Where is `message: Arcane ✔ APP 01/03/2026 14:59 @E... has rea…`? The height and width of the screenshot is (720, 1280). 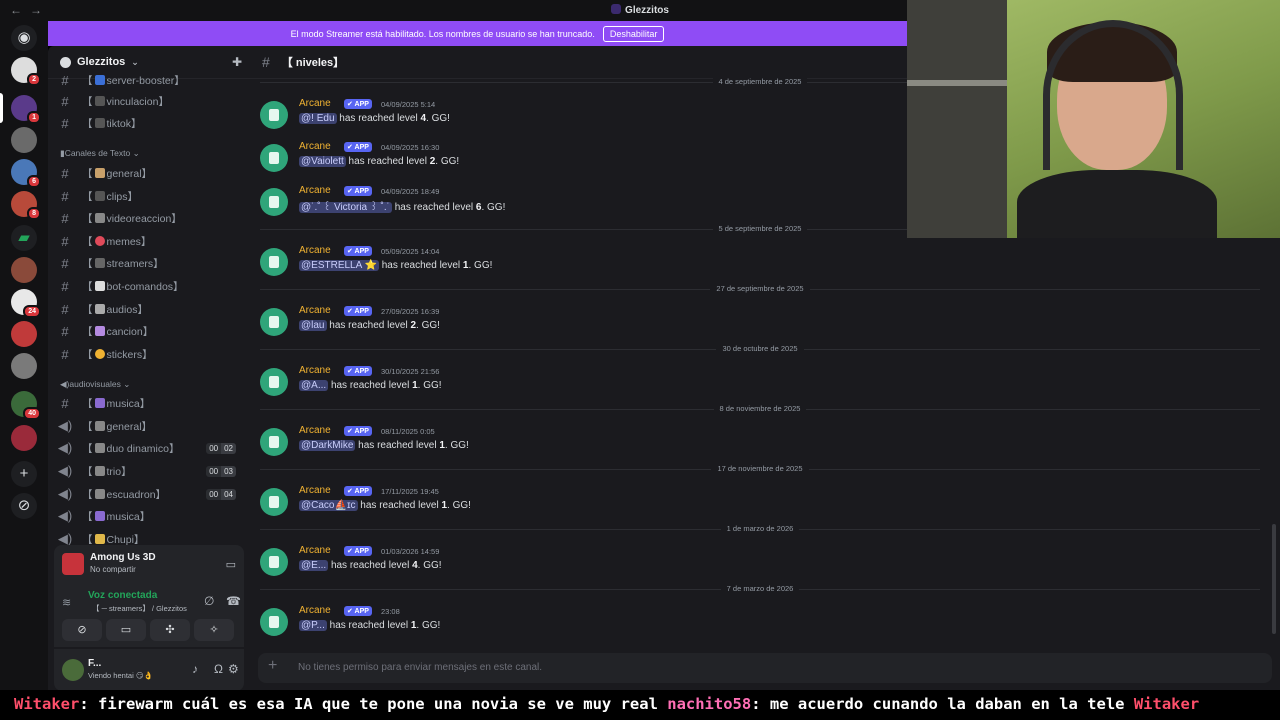 message: Arcane ✔ APP 01/03/2026 14:59 @E... has rea… is located at coordinates (710, 562).